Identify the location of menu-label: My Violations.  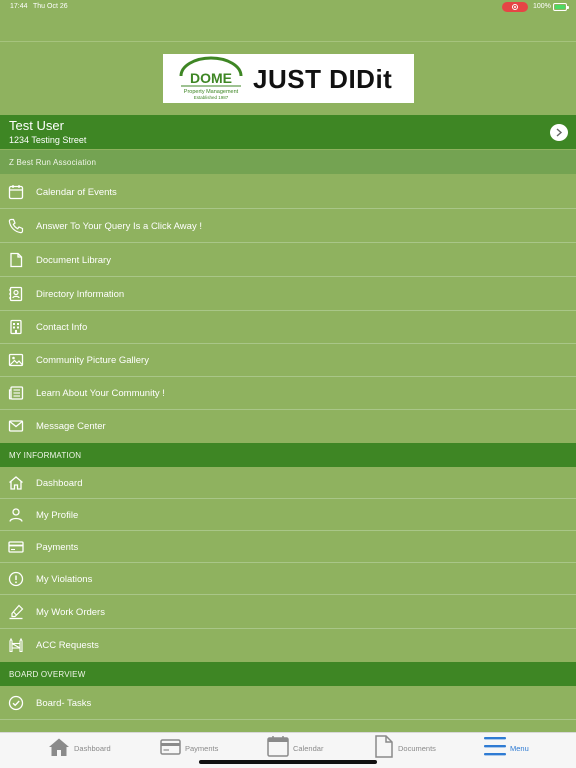
(64, 579).